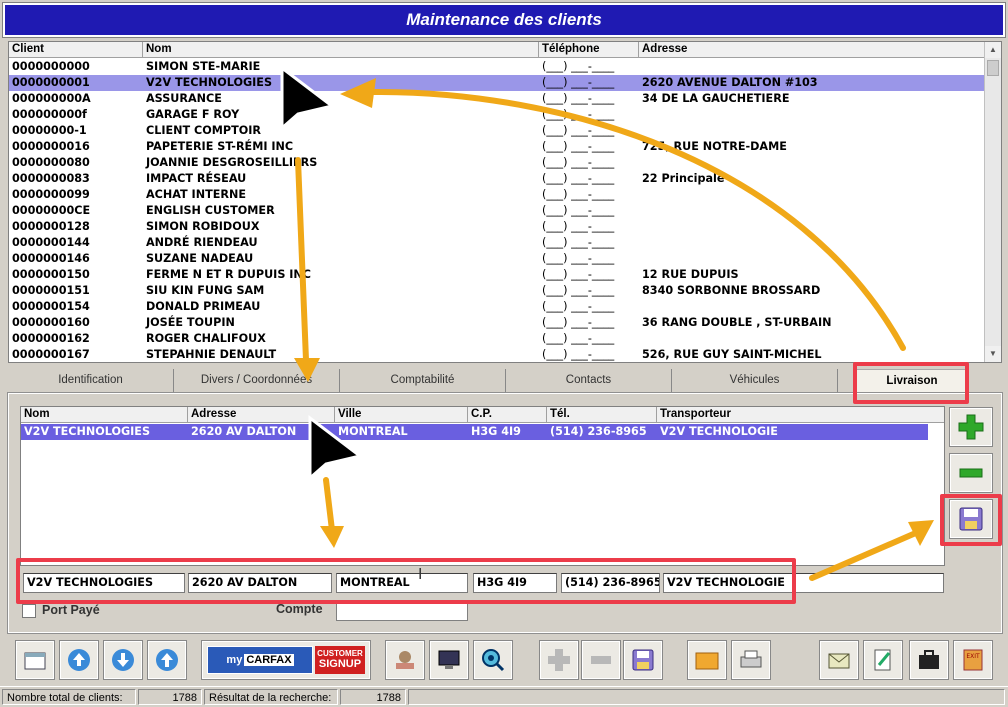 This screenshot has width=1008, height=707. What do you see at coordinates (737, 322) in the screenshot?
I see `cell-adresse: 36 RANG DOUBLE , ST-URBAIN` at bounding box center [737, 322].